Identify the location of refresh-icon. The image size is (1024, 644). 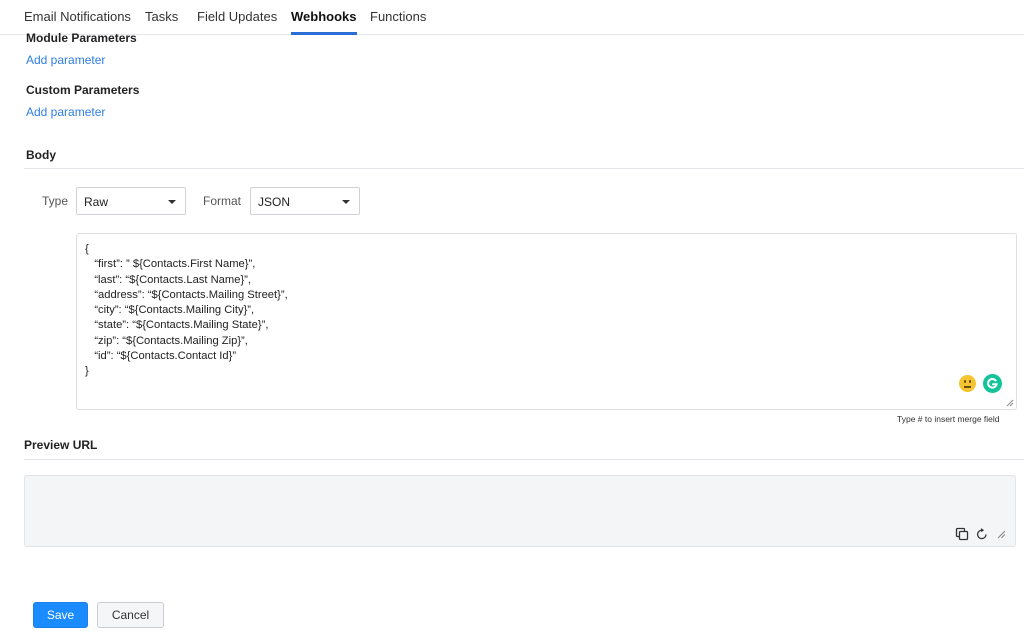
(982, 534).